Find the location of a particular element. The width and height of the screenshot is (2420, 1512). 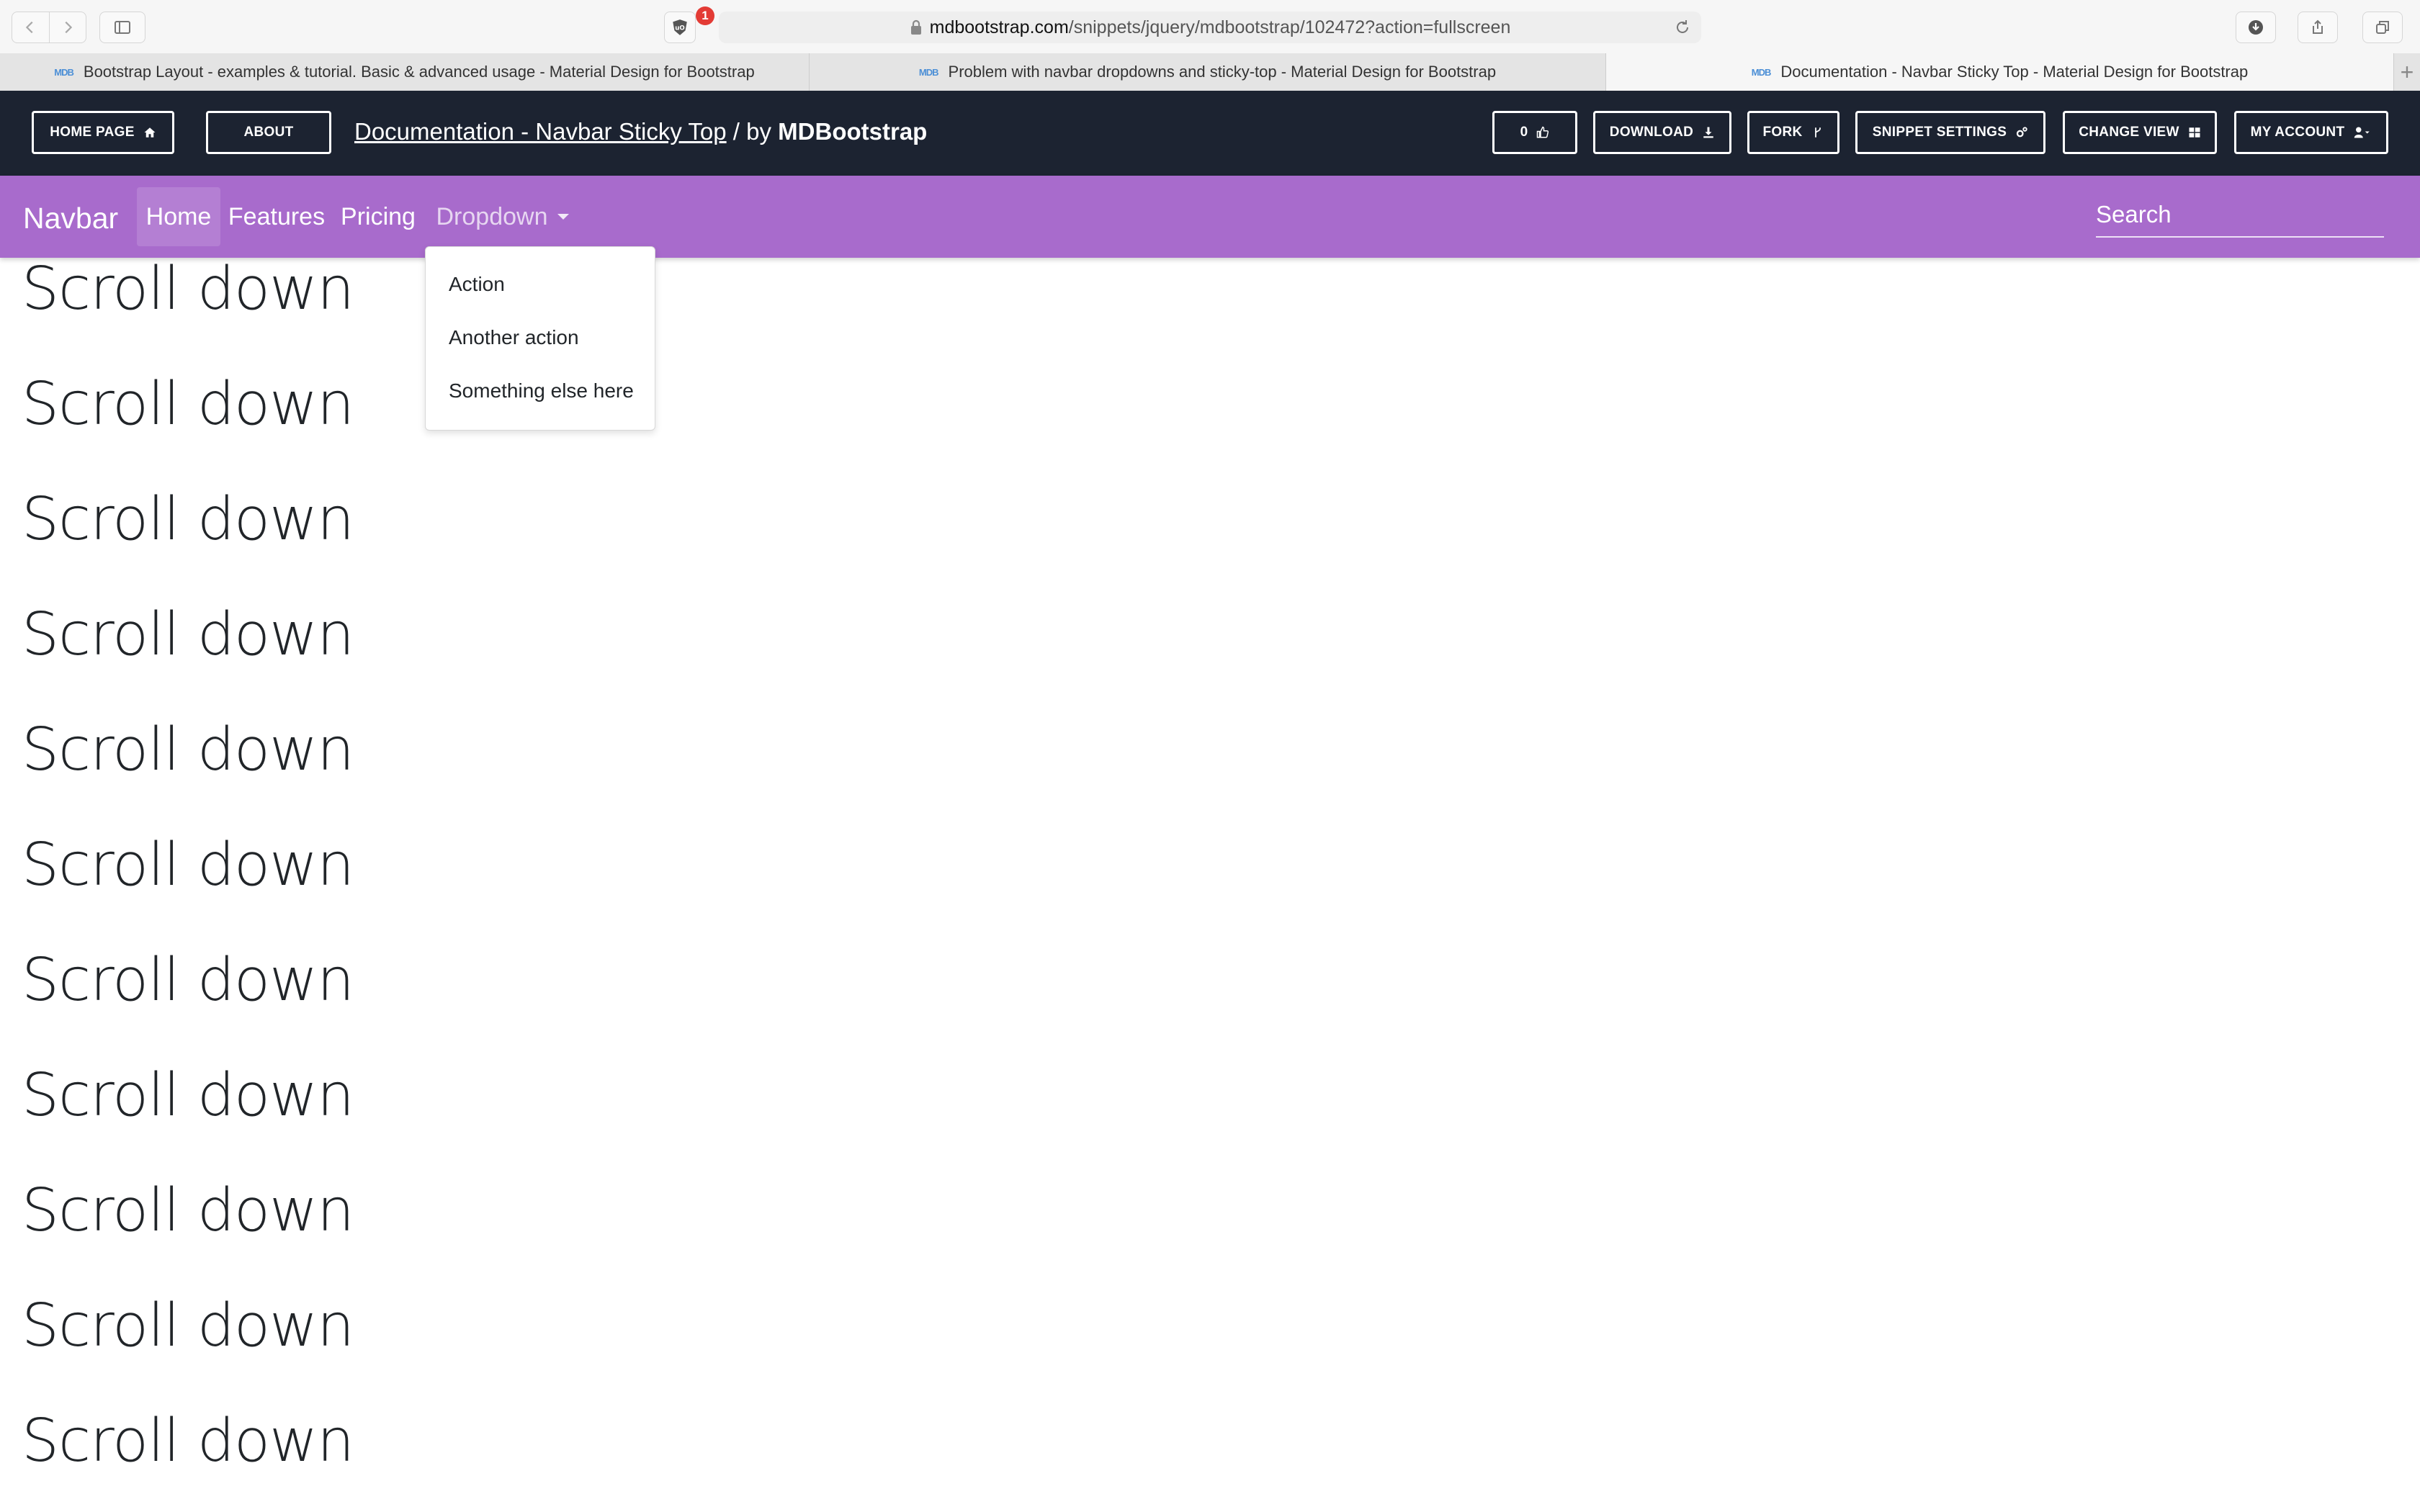

change-view-button: CHANGE VIEW is located at coordinates (2140, 132).